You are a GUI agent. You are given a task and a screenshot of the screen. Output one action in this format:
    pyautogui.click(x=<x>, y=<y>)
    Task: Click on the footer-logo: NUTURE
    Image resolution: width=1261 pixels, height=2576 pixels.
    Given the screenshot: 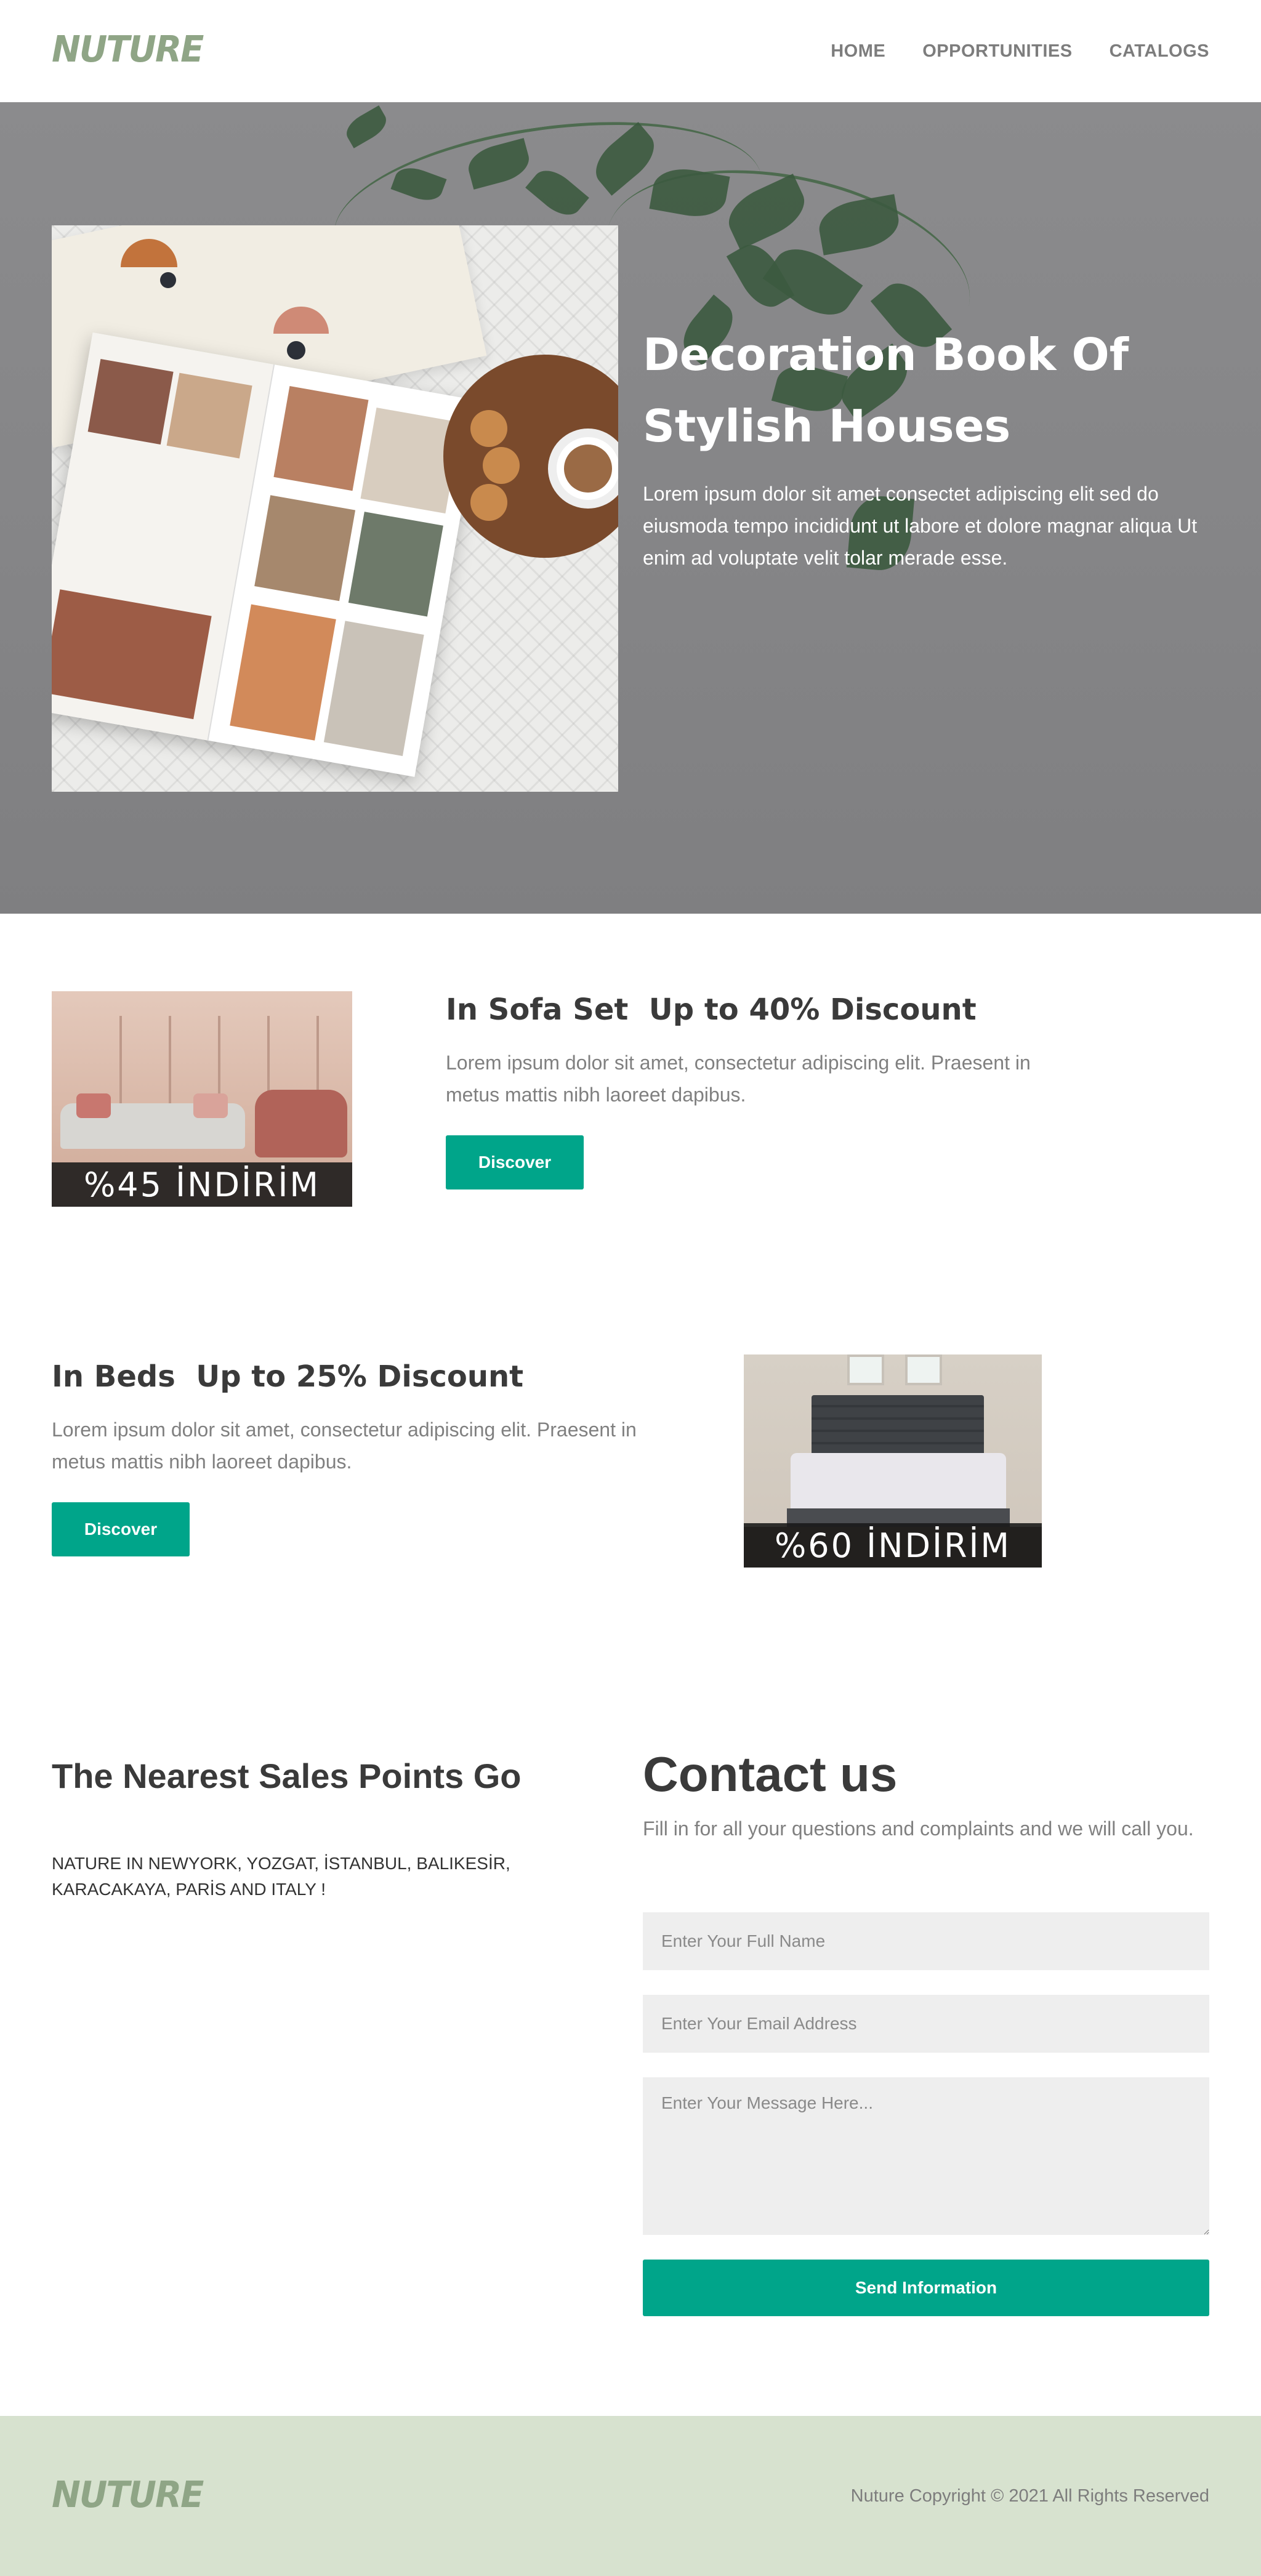 What is the action you would take?
    pyautogui.click(x=128, y=2495)
    